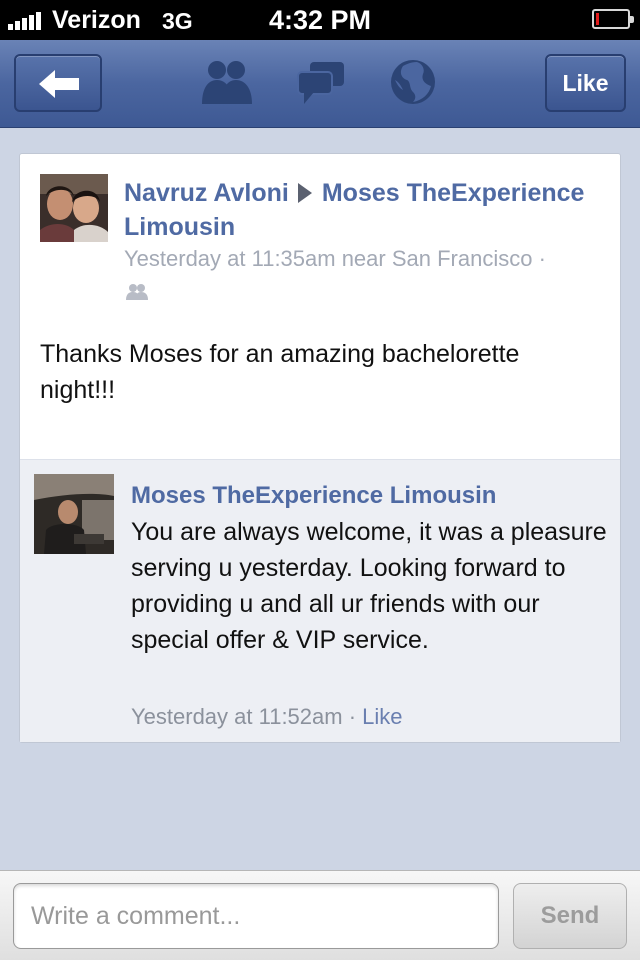 This screenshot has width=640, height=960. Describe the element at coordinates (320, 20) in the screenshot. I see `status-bar: Verizon 3G 4:32 PM` at that location.